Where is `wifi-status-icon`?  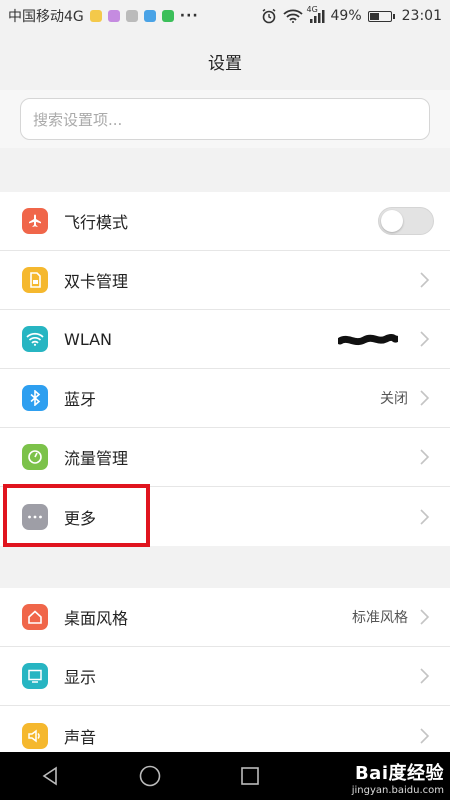 wifi-status-icon is located at coordinates (292, 16).